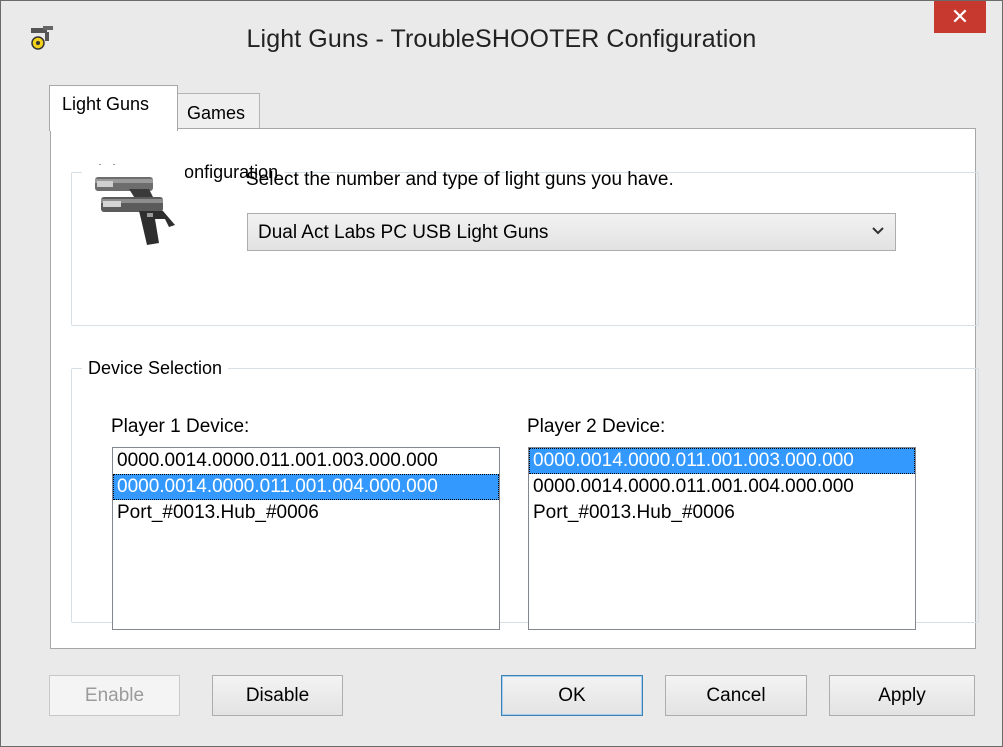 This screenshot has height=747, width=1003. Describe the element at coordinates (155, 368) in the screenshot. I see `group-legend: Device Selection` at that location.